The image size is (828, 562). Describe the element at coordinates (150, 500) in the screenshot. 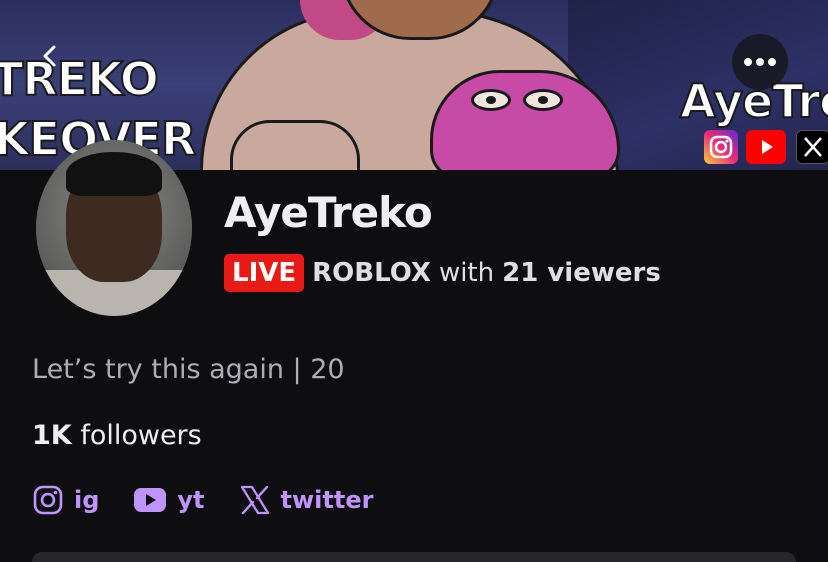

I see `youtube-icon` at that location.